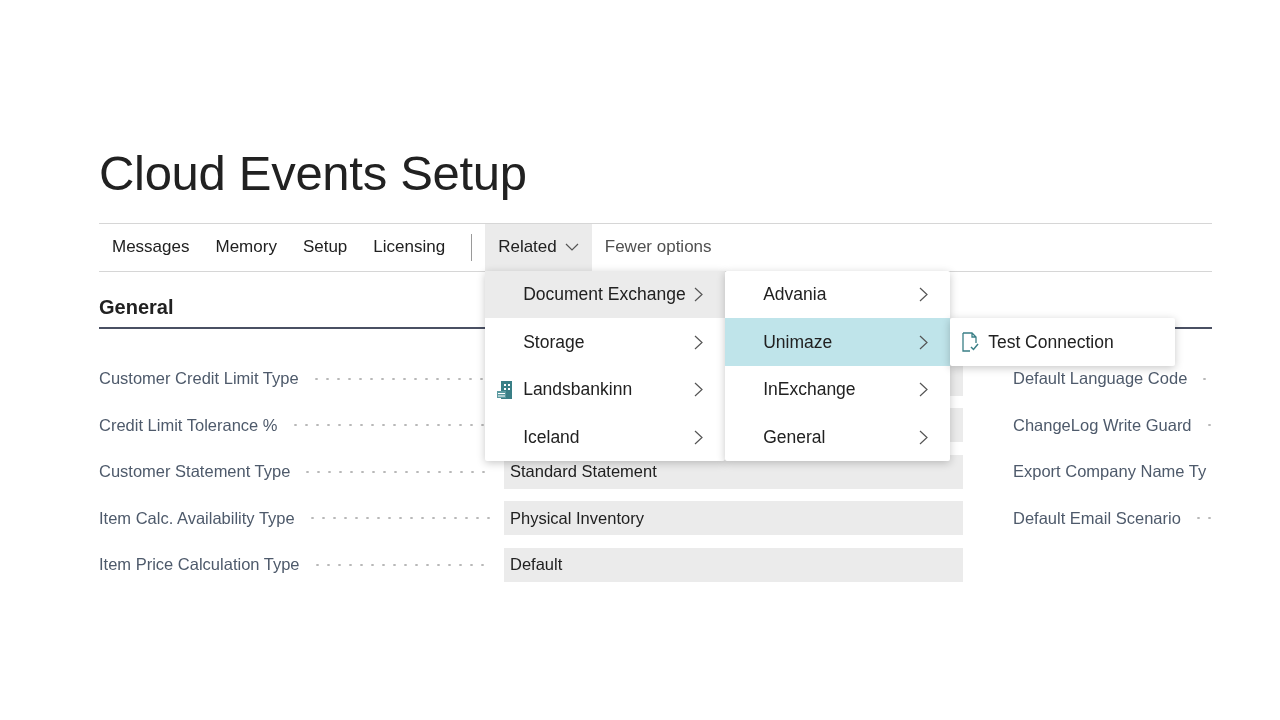  I want to click on action-button: Setup, so click(325, 247).